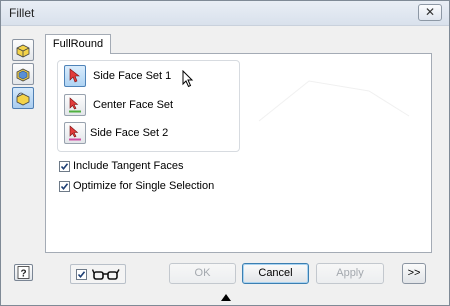 The height and width of the screenshot is (306, 450). I want to click on optimize-single-selection-label: Optimize for Single Selection, so click(144, 186).